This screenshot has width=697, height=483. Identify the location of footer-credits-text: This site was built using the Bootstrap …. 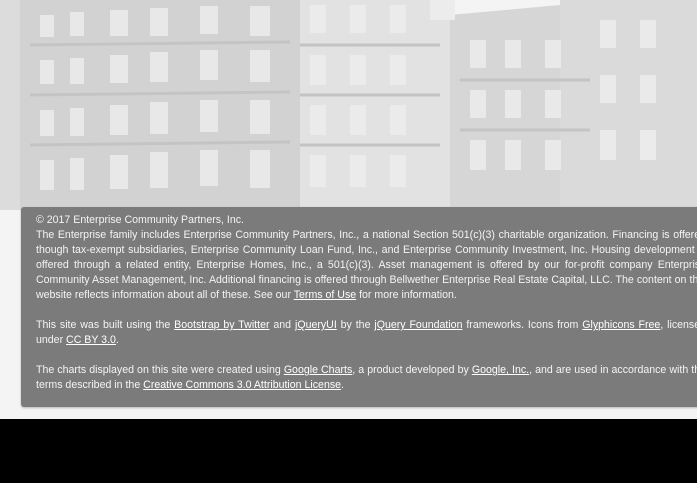
(366, 333).